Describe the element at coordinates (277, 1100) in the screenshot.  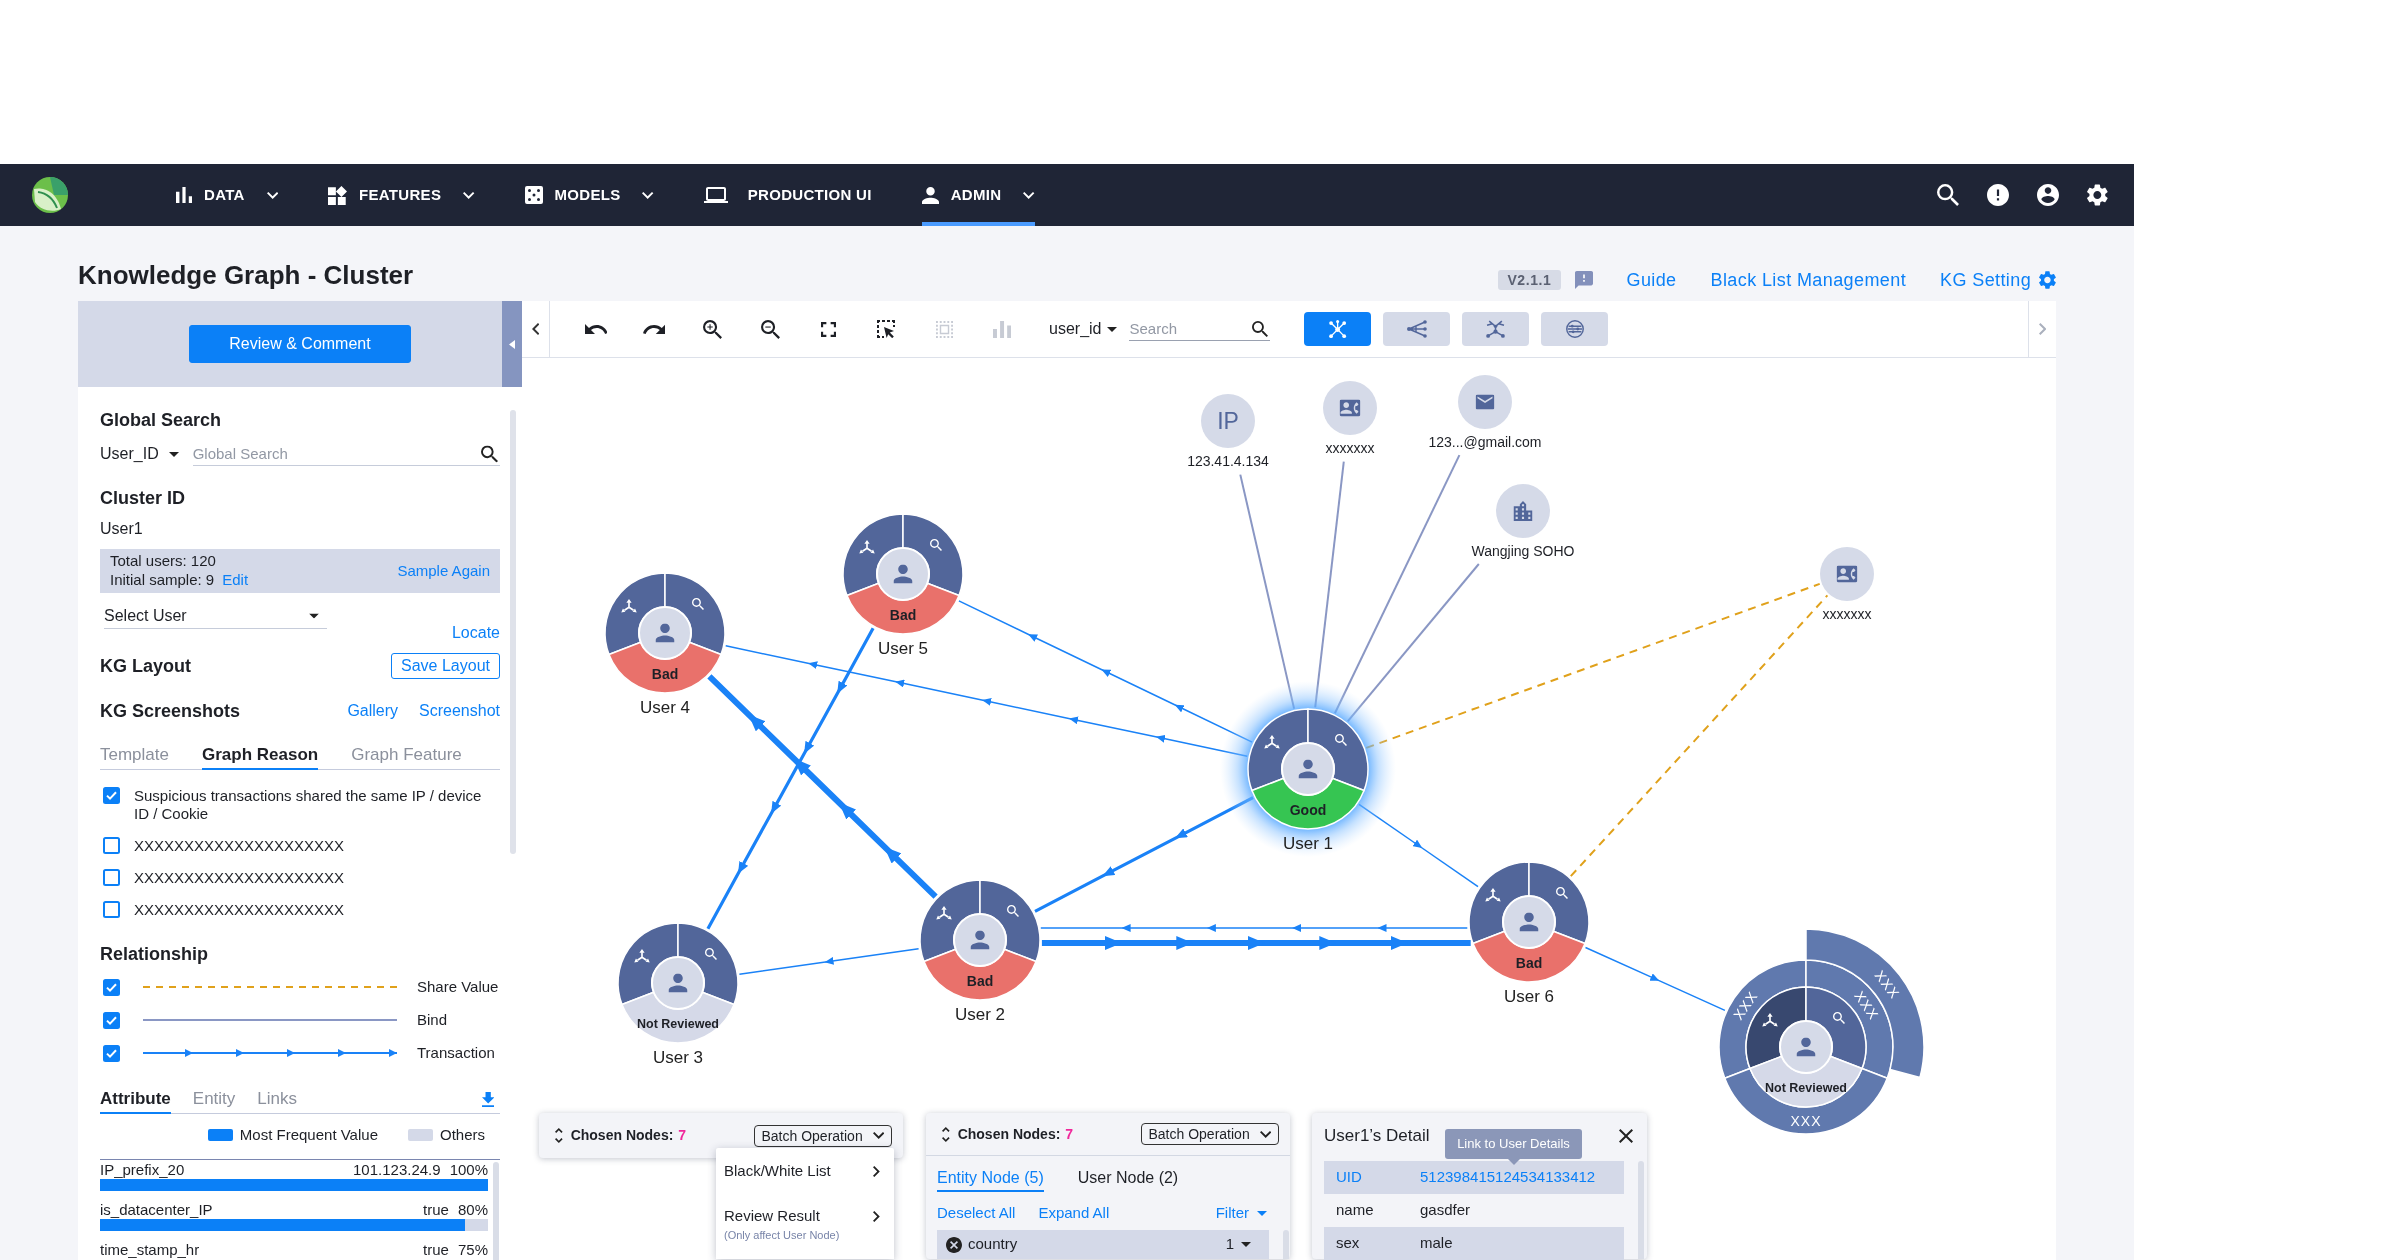
I see `tab: Links` at that location.